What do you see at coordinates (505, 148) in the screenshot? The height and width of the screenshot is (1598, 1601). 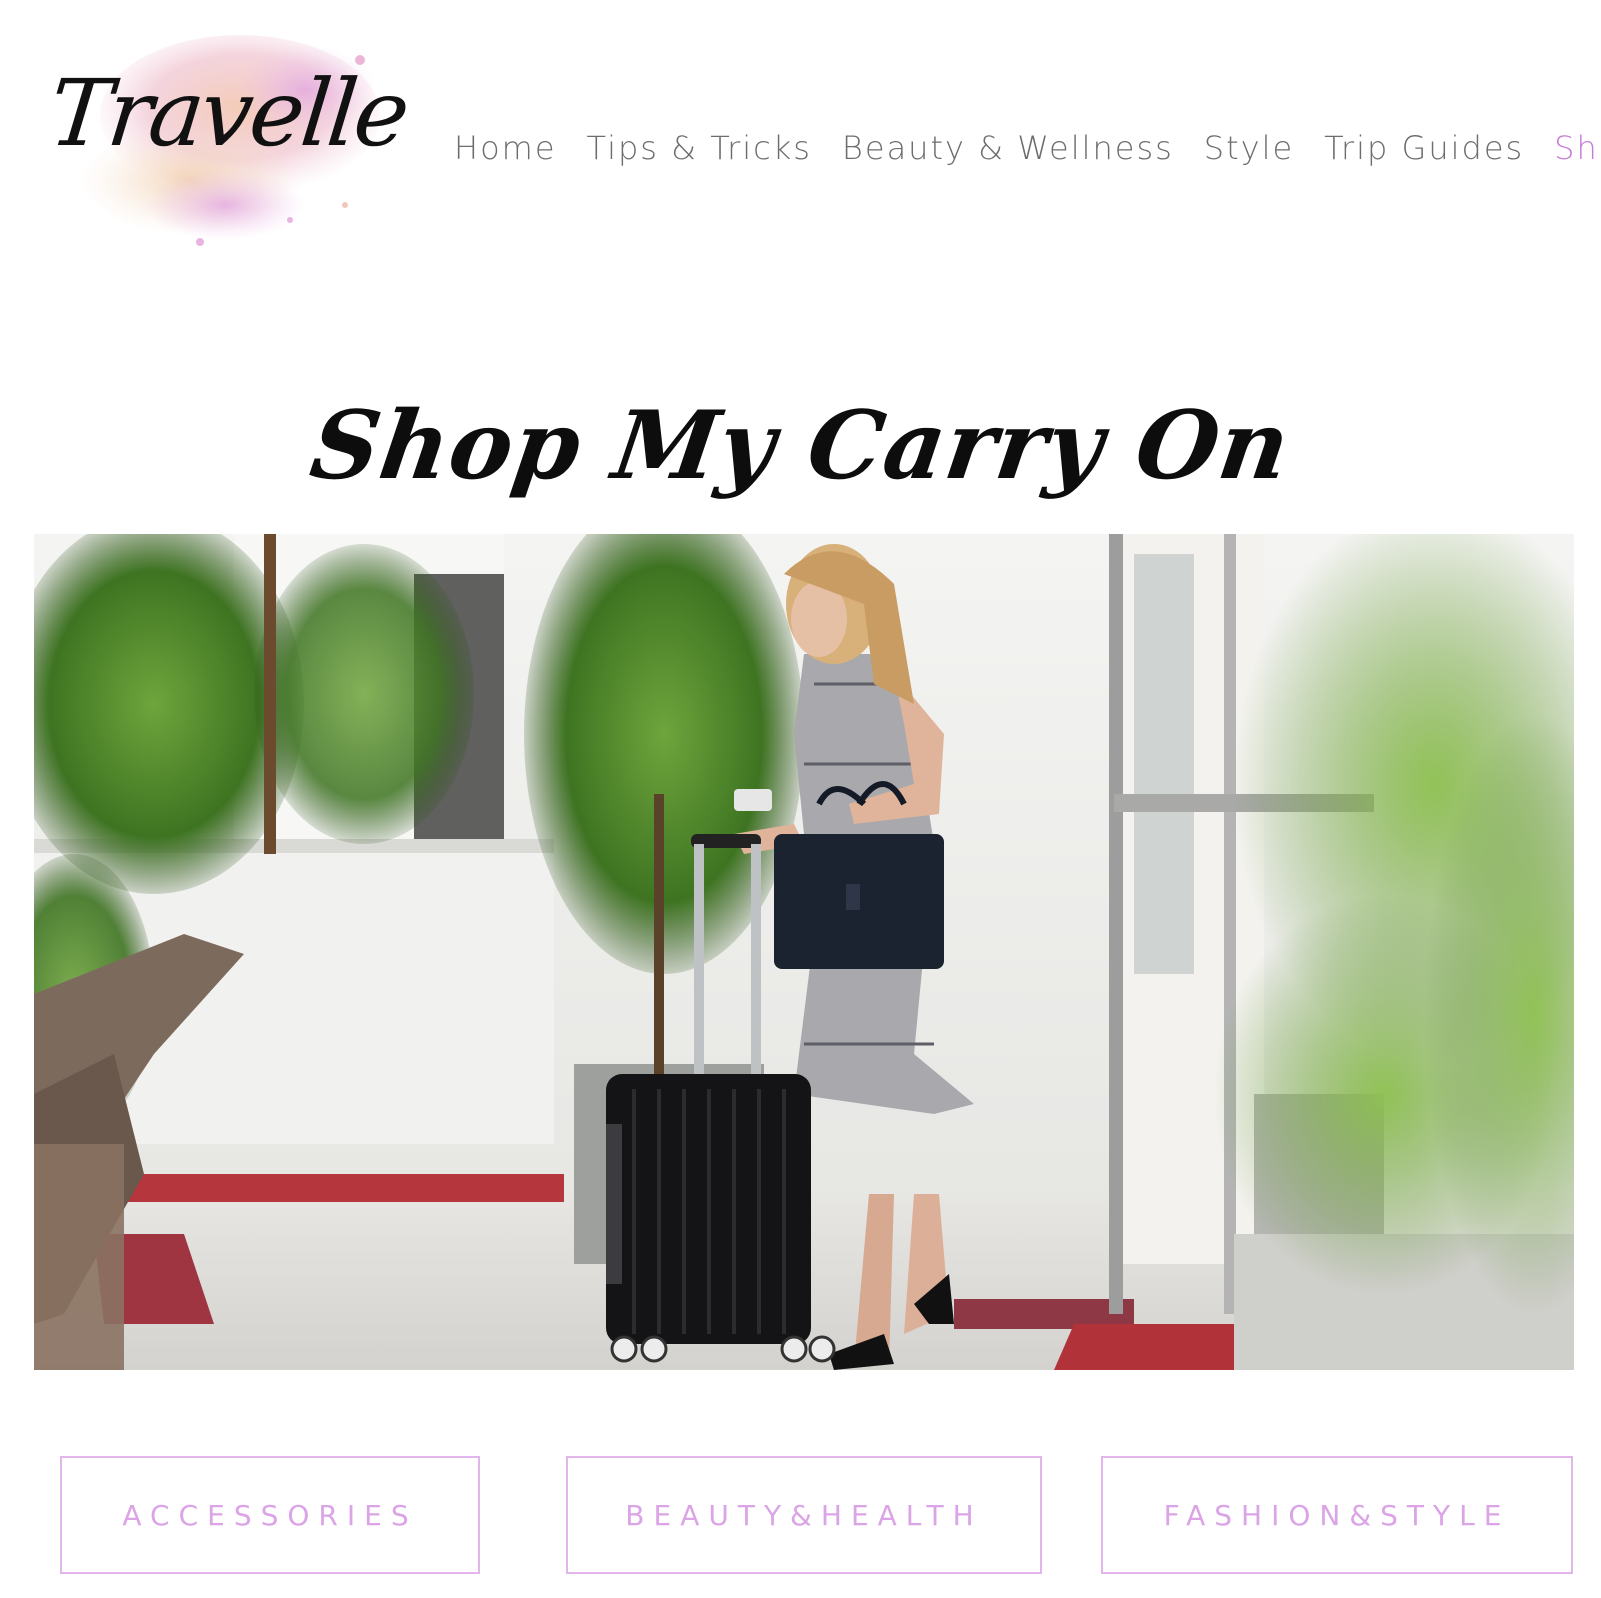 I see `nav-item-home: Home` at bounding box center [505, 148].